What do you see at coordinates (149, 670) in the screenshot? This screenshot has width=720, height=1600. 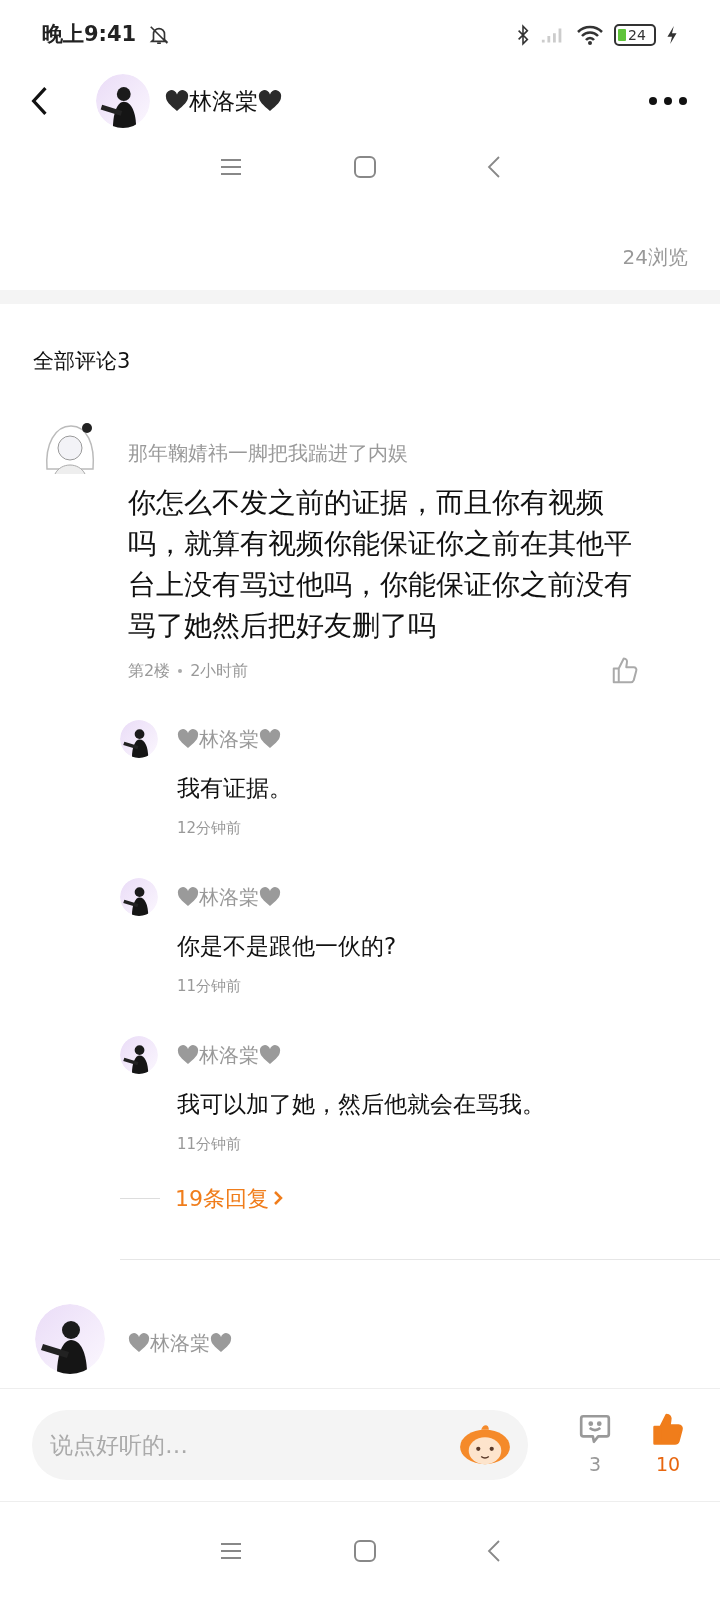 I see `floor-number: 第2楼` at bounding box center [149, 670].